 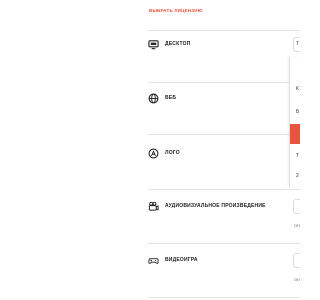 I want to click on license-select-desktop: Т, so click(x=296, y=44).